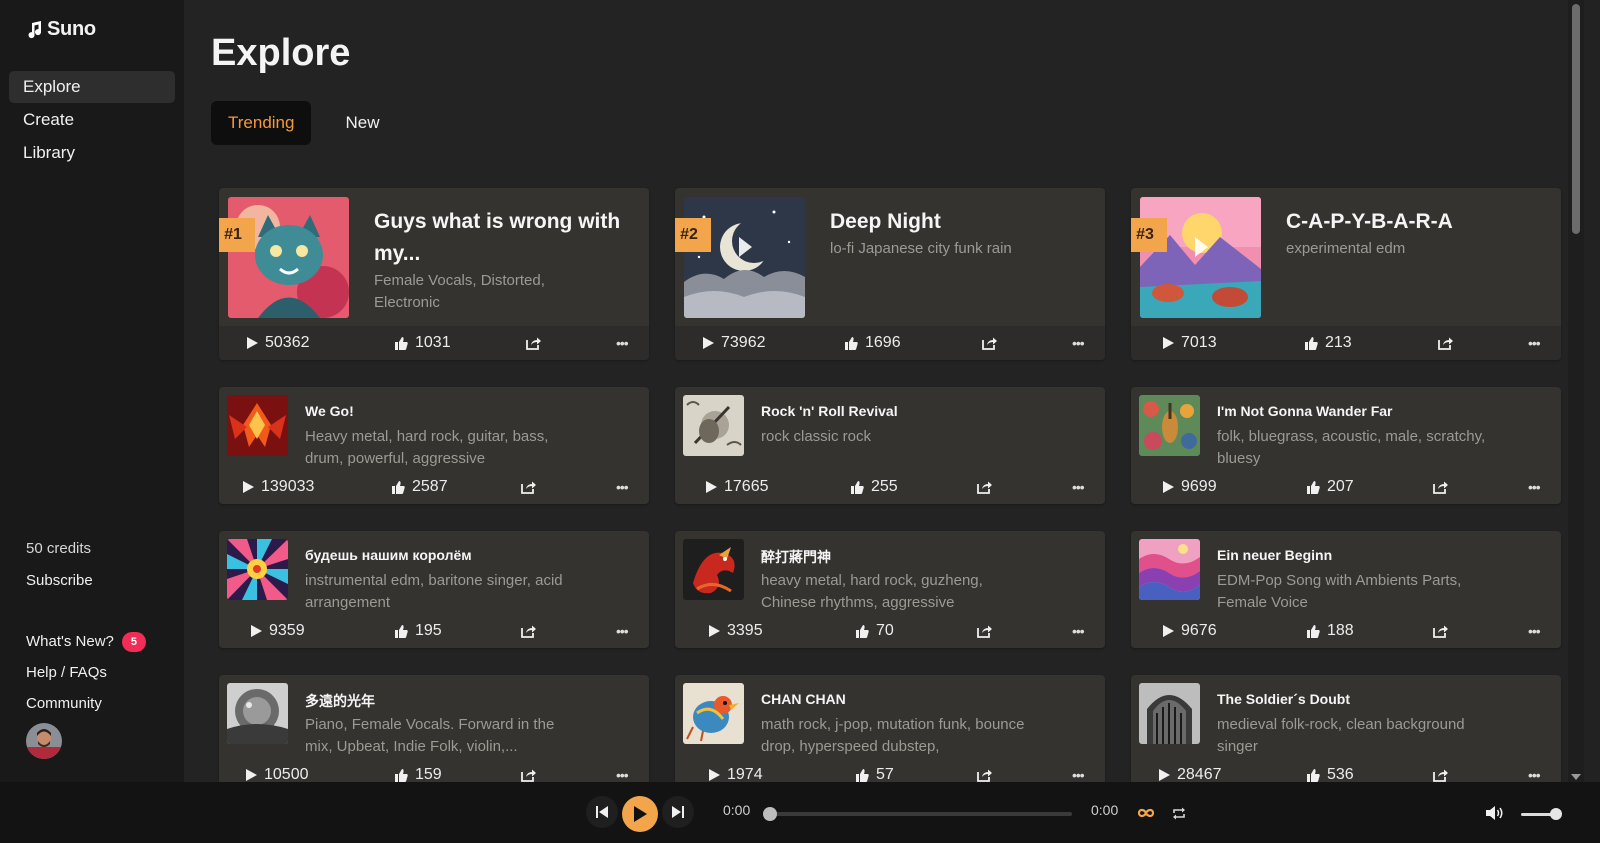  I want to click on like-count: 70, so click(875, 631).